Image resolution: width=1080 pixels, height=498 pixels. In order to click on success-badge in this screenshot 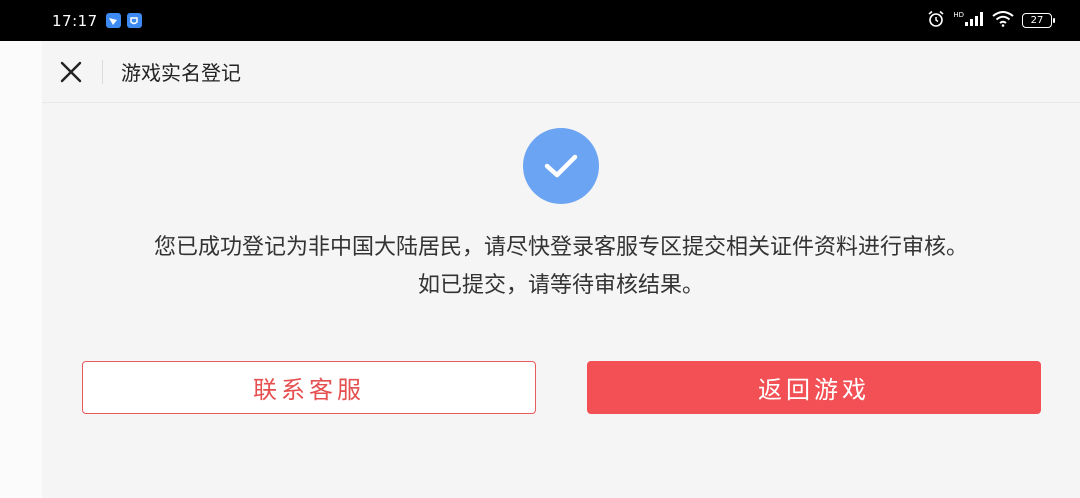, I will do `click(561, 166)`.